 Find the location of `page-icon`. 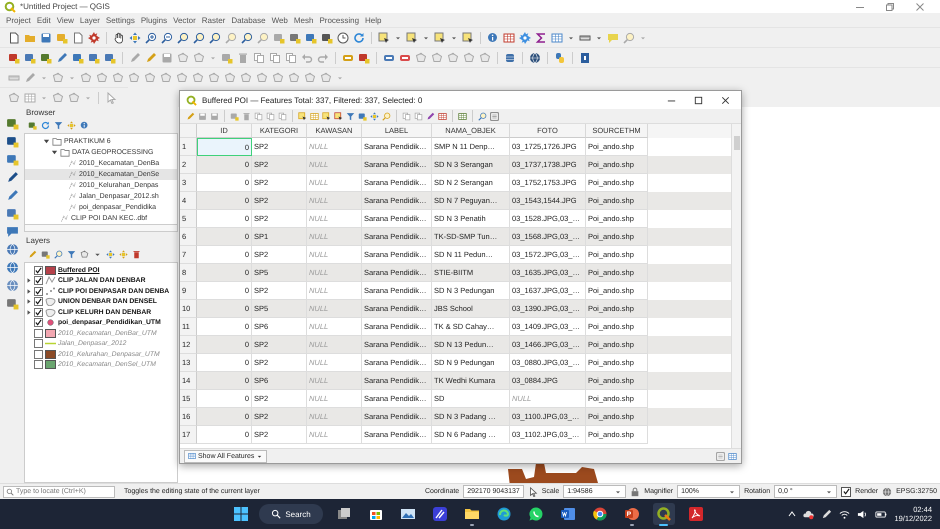

page-icon is located at coordinates (14, 38).